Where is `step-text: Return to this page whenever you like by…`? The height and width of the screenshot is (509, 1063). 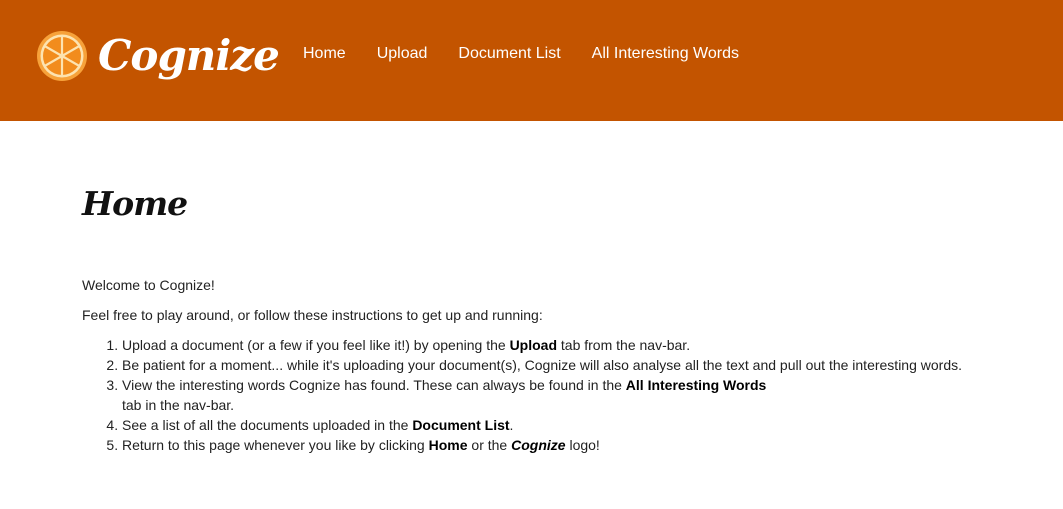
step-text: Return to this page whenever you like by… is located at coordinates (275, 445).